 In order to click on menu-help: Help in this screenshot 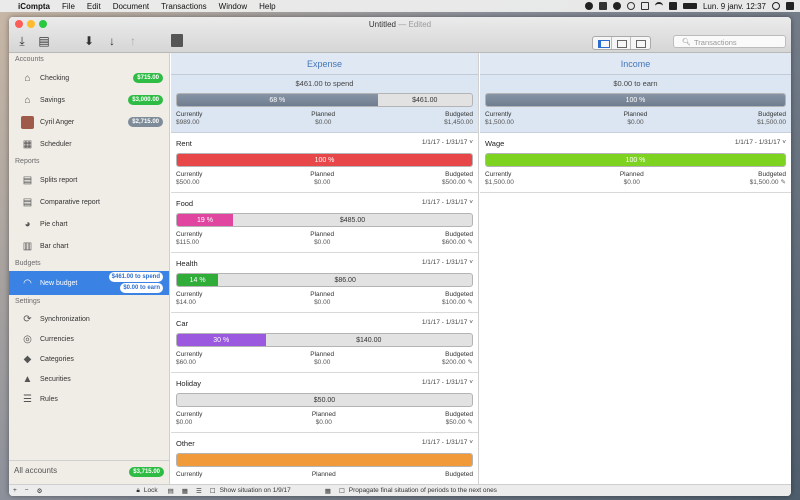, I will do `click(267, 6)`.